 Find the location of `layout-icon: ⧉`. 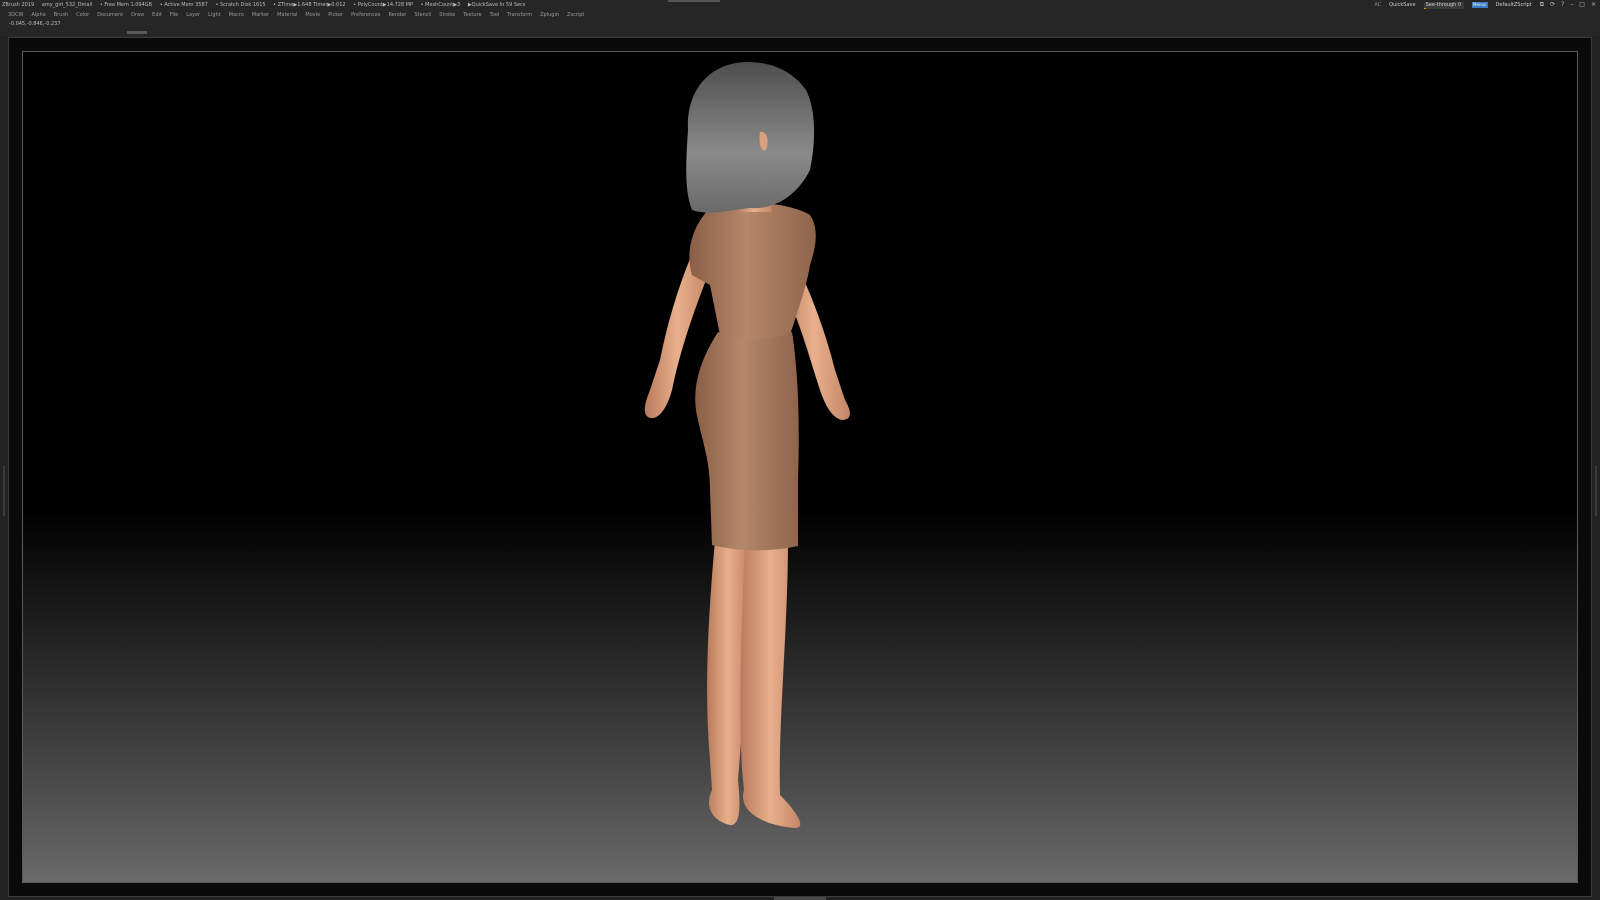

layout-icon: ⧉ is located at coordinates (1542, 5).